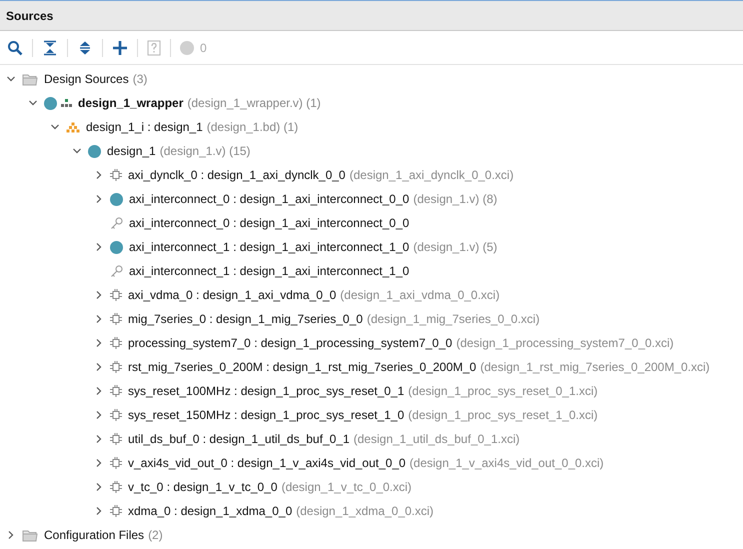 This screenshot has width=743, height=549. Describe the element at coordinates (154, 48) in the screenshot. I see `help-icon` at that location.